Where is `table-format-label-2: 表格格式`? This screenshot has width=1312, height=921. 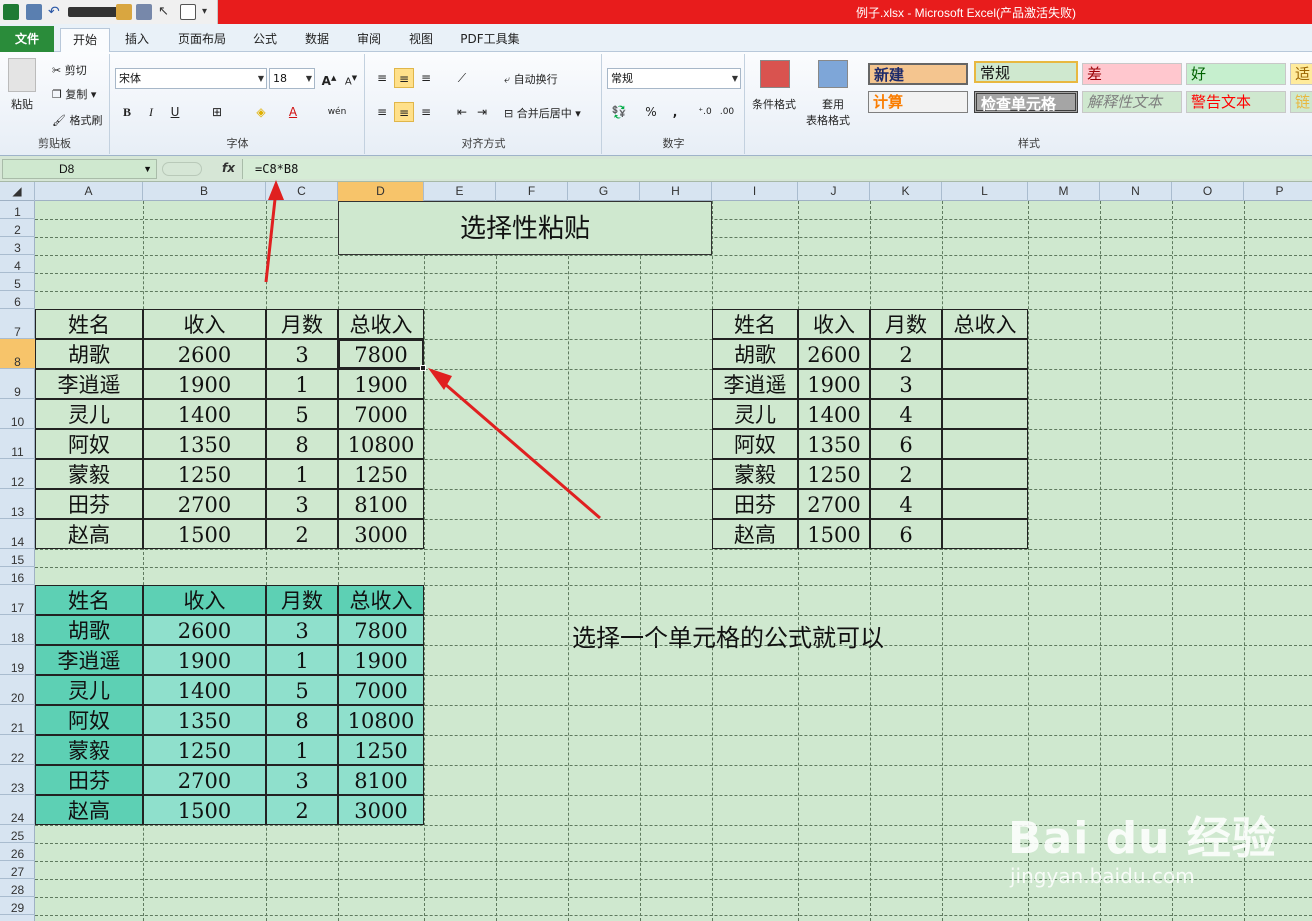 table-format-label-2: 表格格式 is located at coordinates (828, 120).